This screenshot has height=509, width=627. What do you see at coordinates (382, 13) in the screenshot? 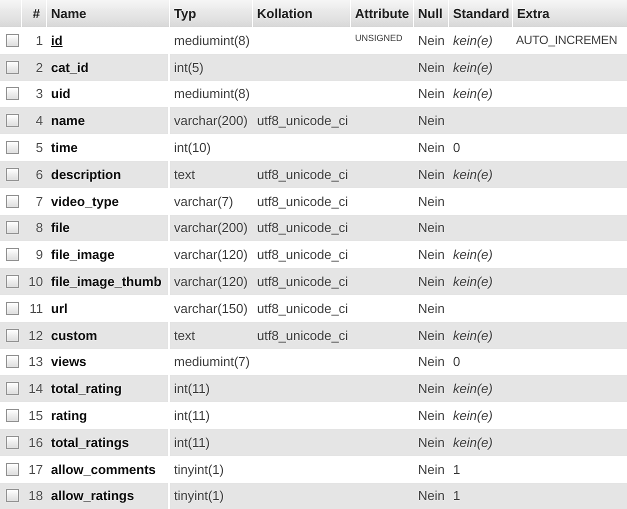
I see `column-header: Attribute` at bounding box center [382, 13].